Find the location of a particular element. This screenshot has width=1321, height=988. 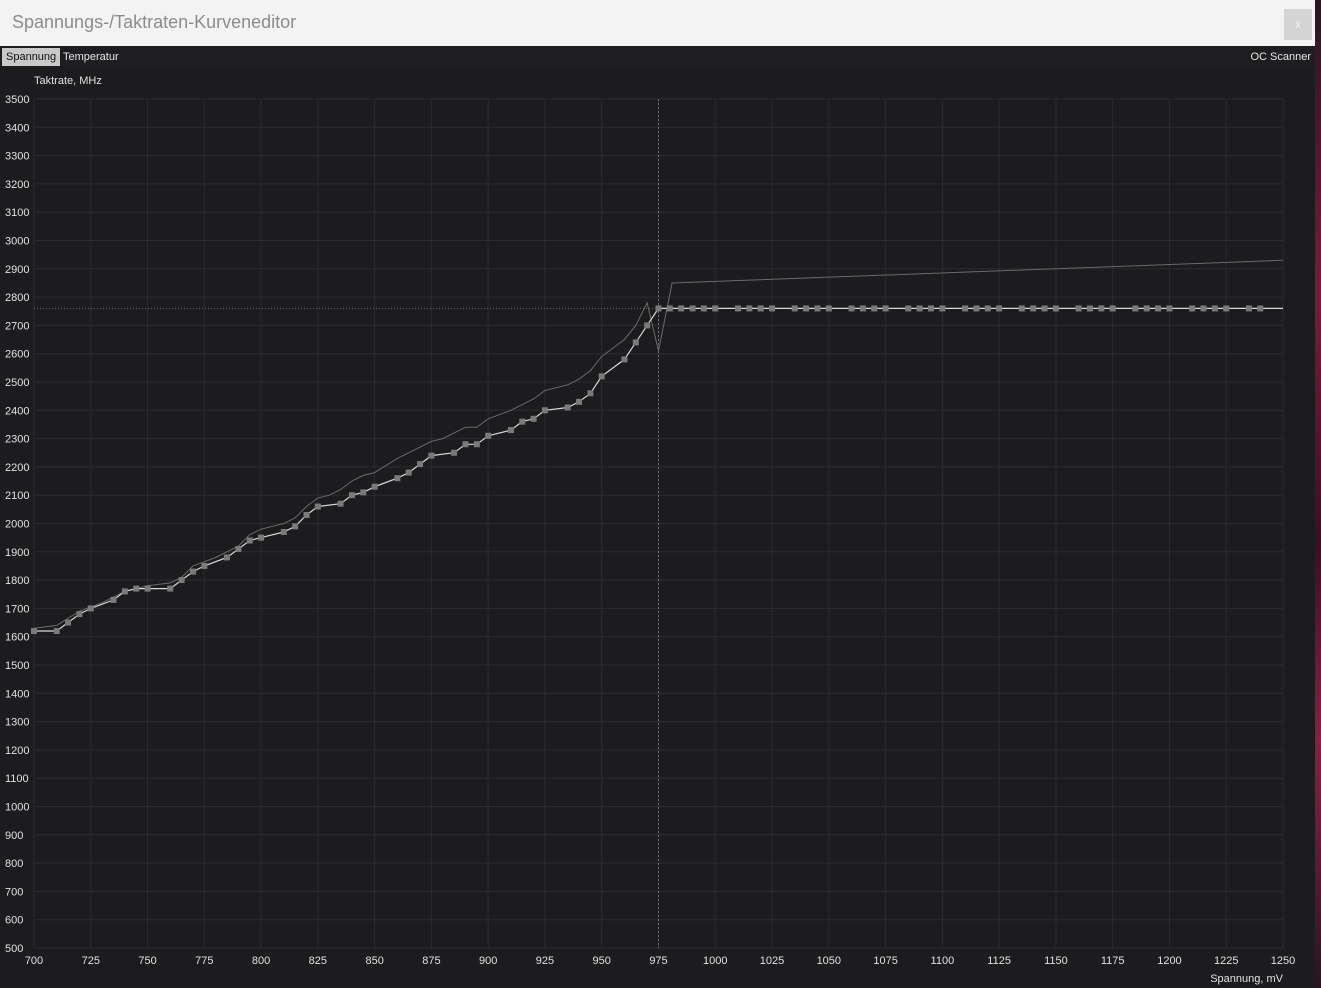

close-button: x is located at coordinates (1298, 24).